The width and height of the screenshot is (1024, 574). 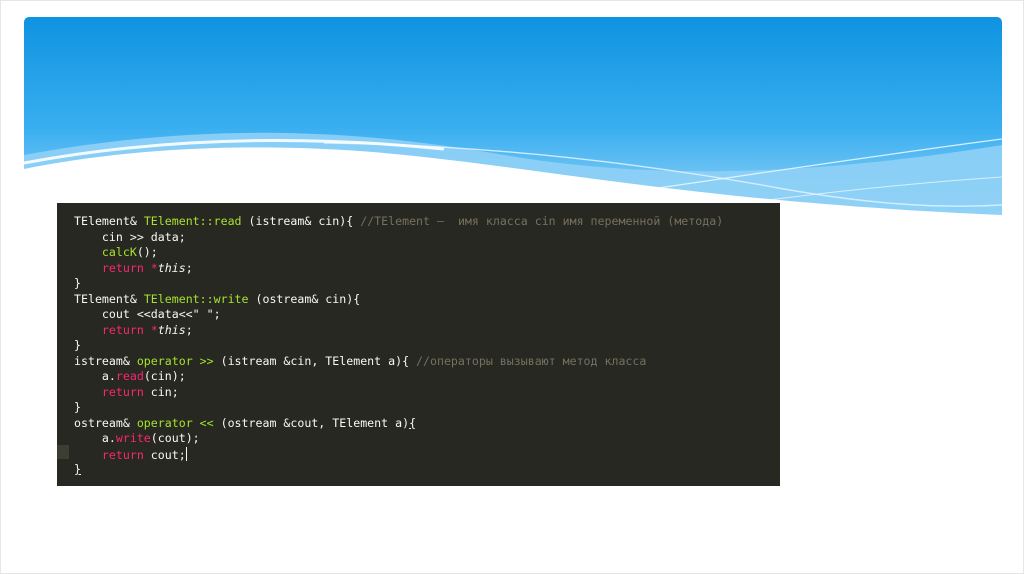 What do you see at coordinates (175, 422) in the screenshot?
I see `code-token: operator <<` at bounding box center [175, 422].